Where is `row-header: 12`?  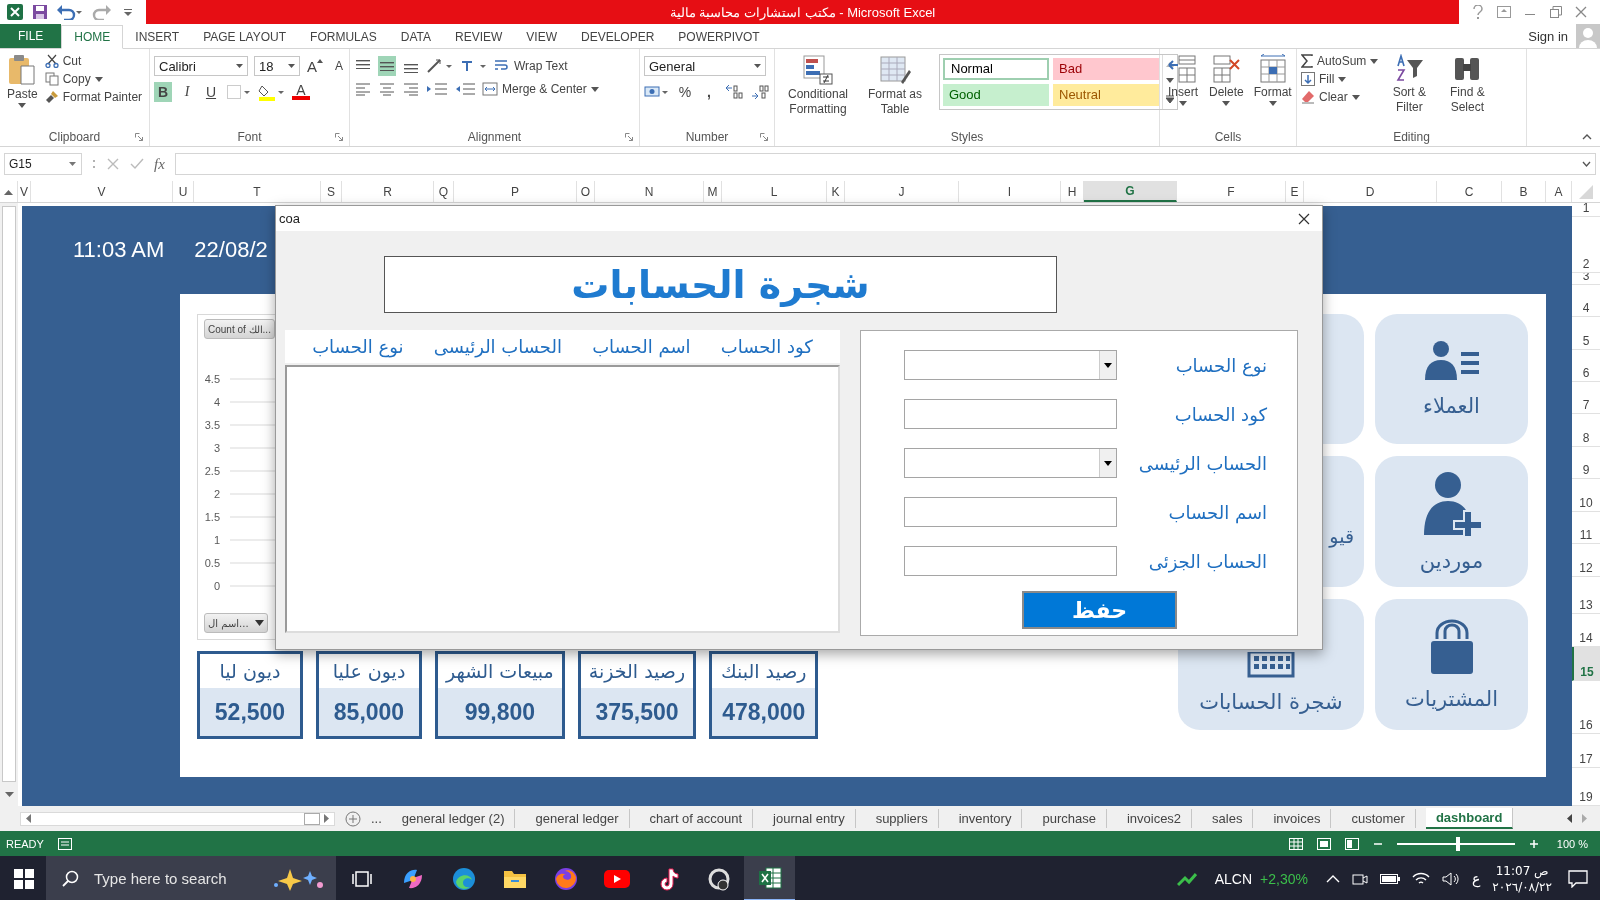 row-header: 12 is located at coordinates (1586, 560).